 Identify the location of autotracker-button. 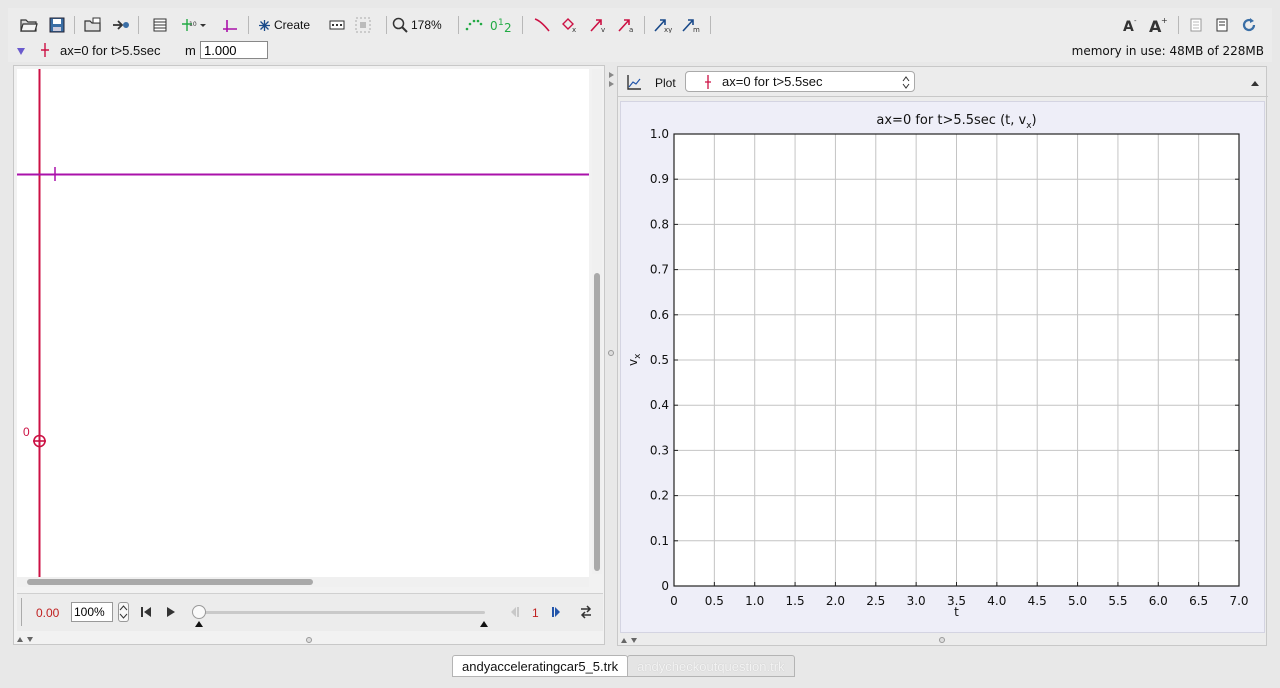
(363, 25).